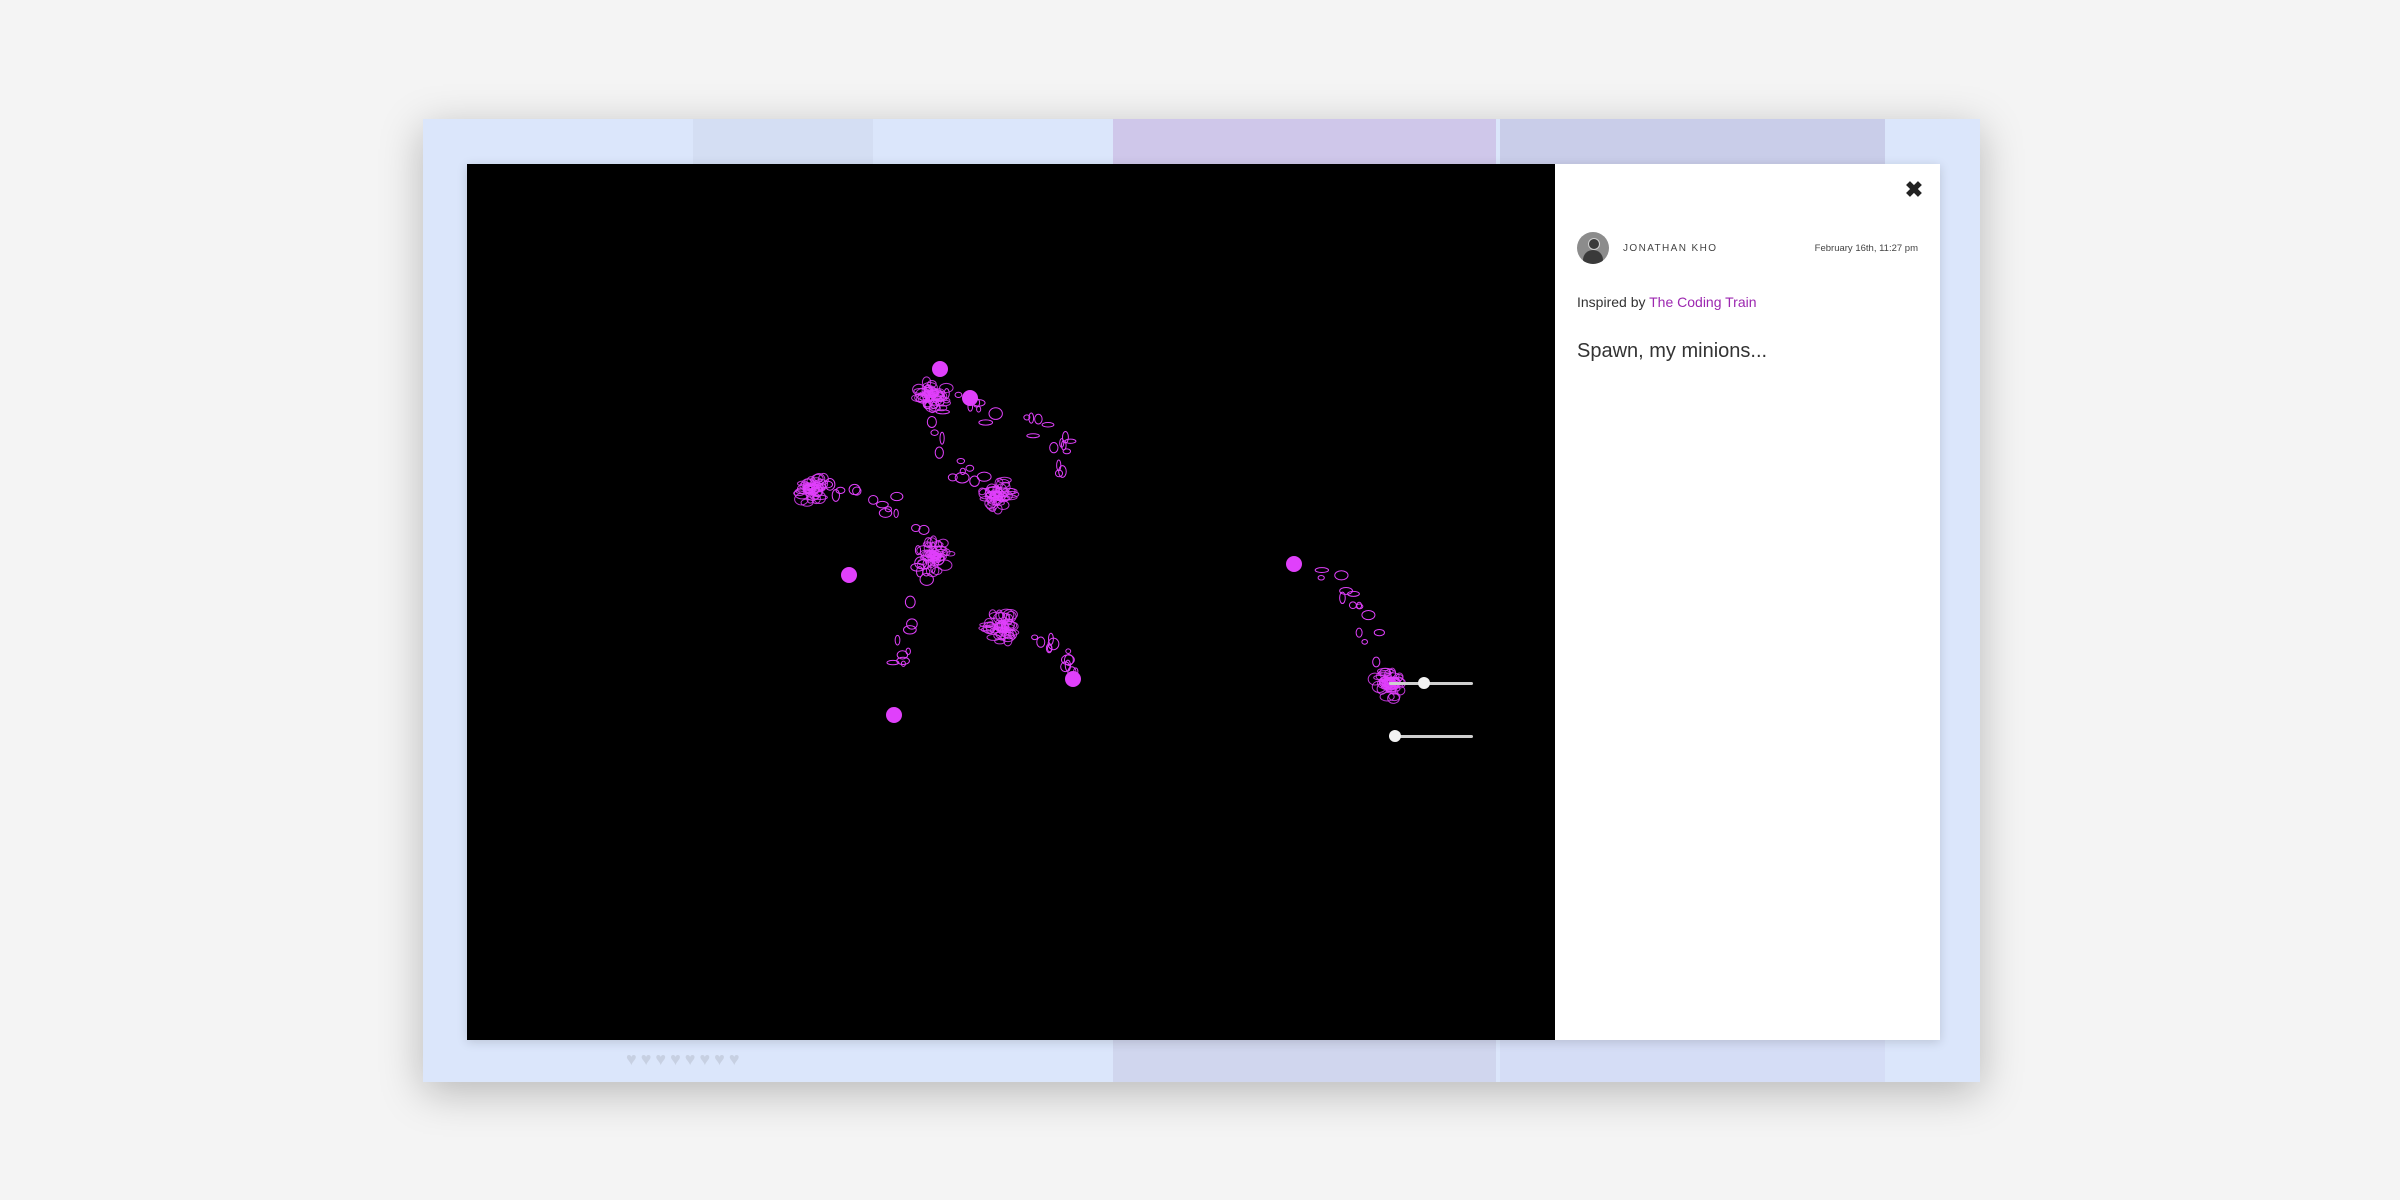 The image size is (2400, 1200). I want to click on post-header: JONATHAN KHO February 16th, 11:27 pm, so click(1747, 248).